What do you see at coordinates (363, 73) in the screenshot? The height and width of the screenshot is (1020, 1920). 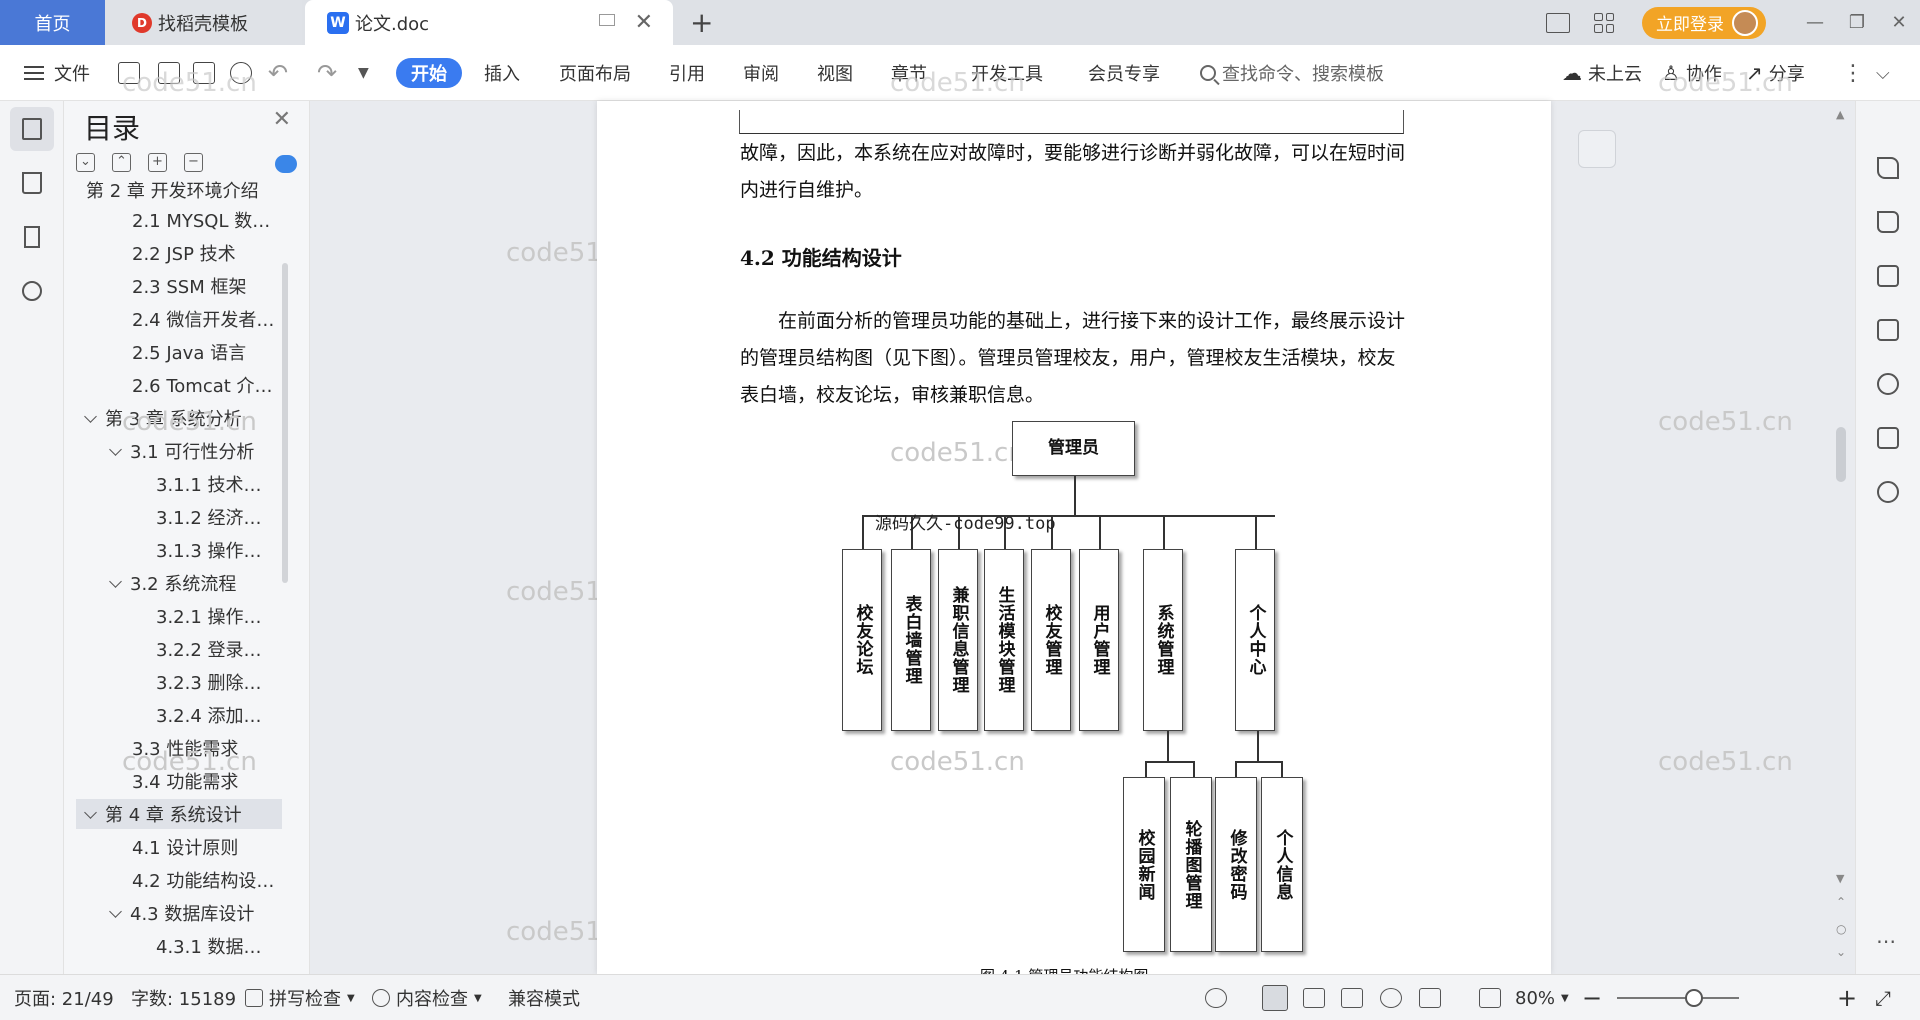 I see `customize-quick-access: ▼` at bounding box center [363, 73].